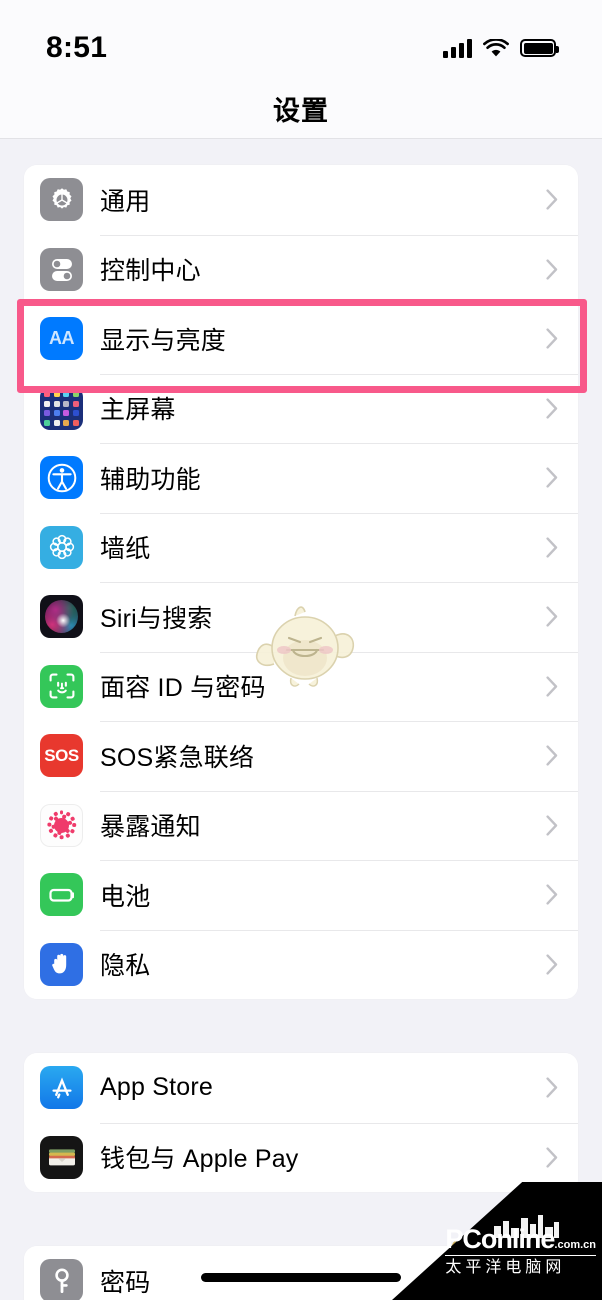 The image size is (602, 1300). Describe the element at coordinates (301, 895) in the screenshot. I see `settings-row-battery: 电池` at that location.